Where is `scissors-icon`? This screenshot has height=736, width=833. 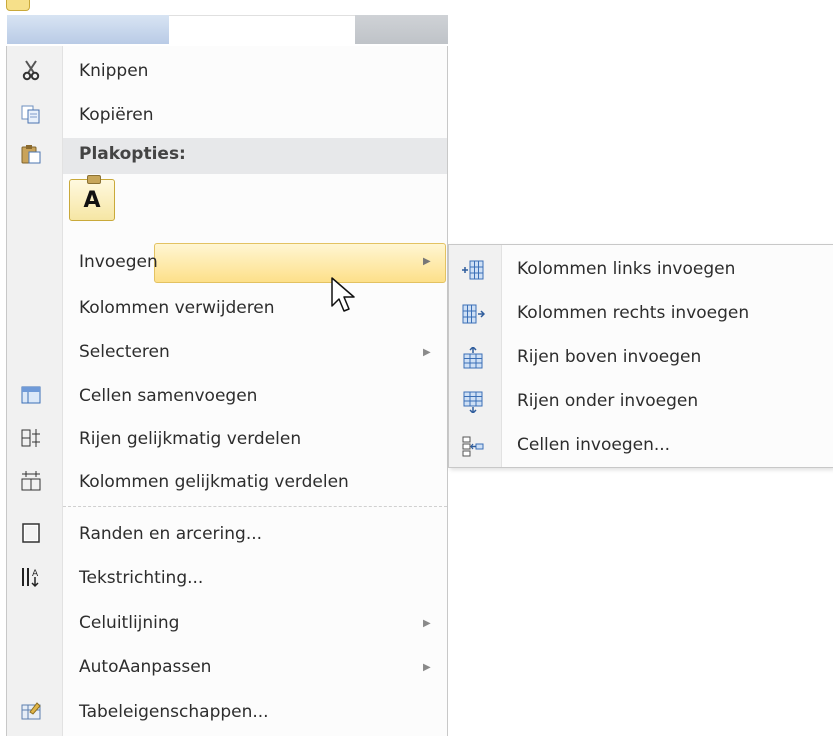
scissors-icon is located at coordinates (31, 70).